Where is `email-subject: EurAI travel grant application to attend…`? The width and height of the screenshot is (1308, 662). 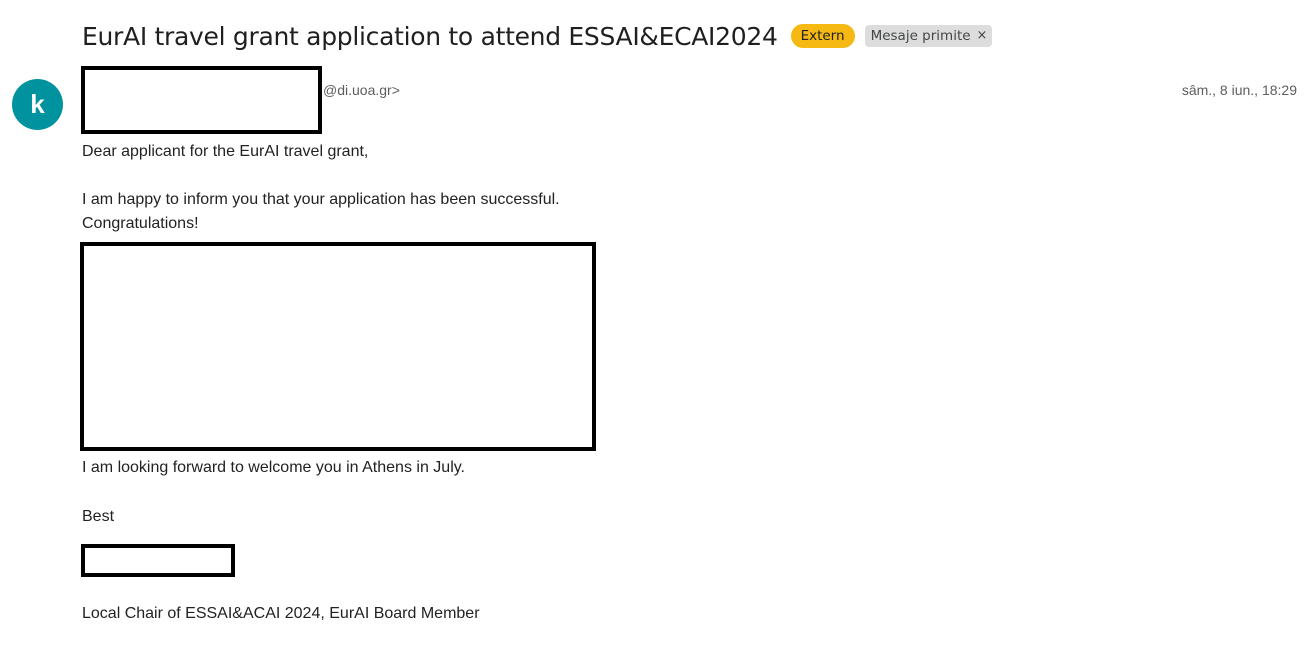
email-subject: EurAI travel grant application to attend… is located at coordinates (430, 36).